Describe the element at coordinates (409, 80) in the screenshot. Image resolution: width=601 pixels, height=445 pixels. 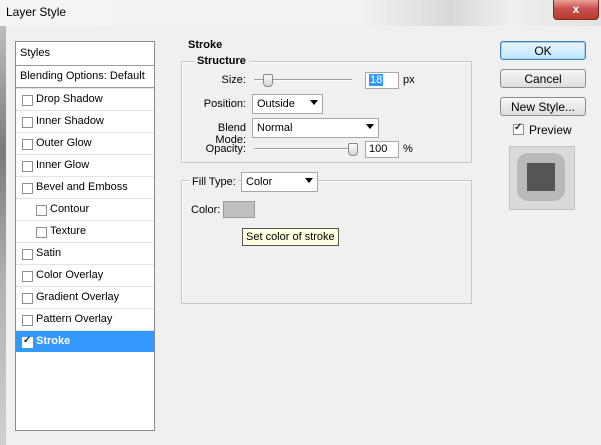
I see `size-unit: px` at that location.